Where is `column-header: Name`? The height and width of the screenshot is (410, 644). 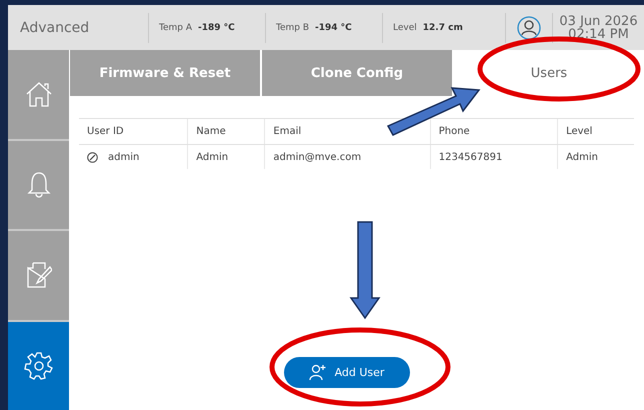 column-header: Name is located at coordinates (226, 131).